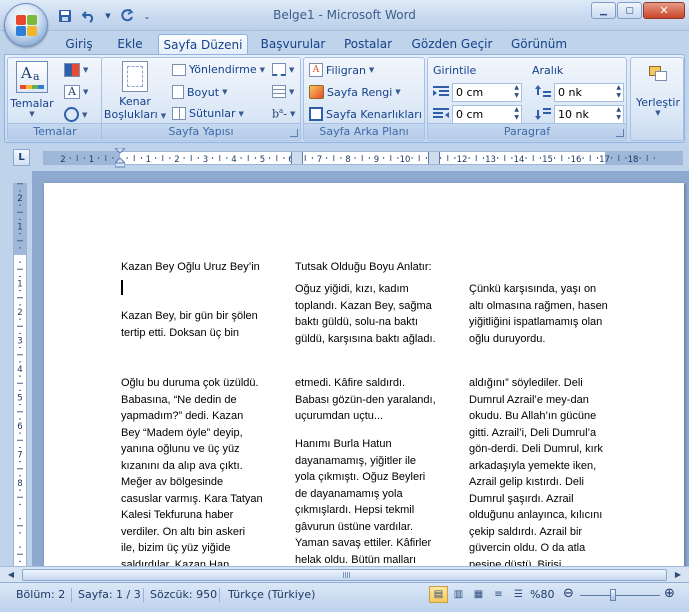 The image size is (689, 612). I want to click on tab-gorunum: Görünüm, so click(539, 44).